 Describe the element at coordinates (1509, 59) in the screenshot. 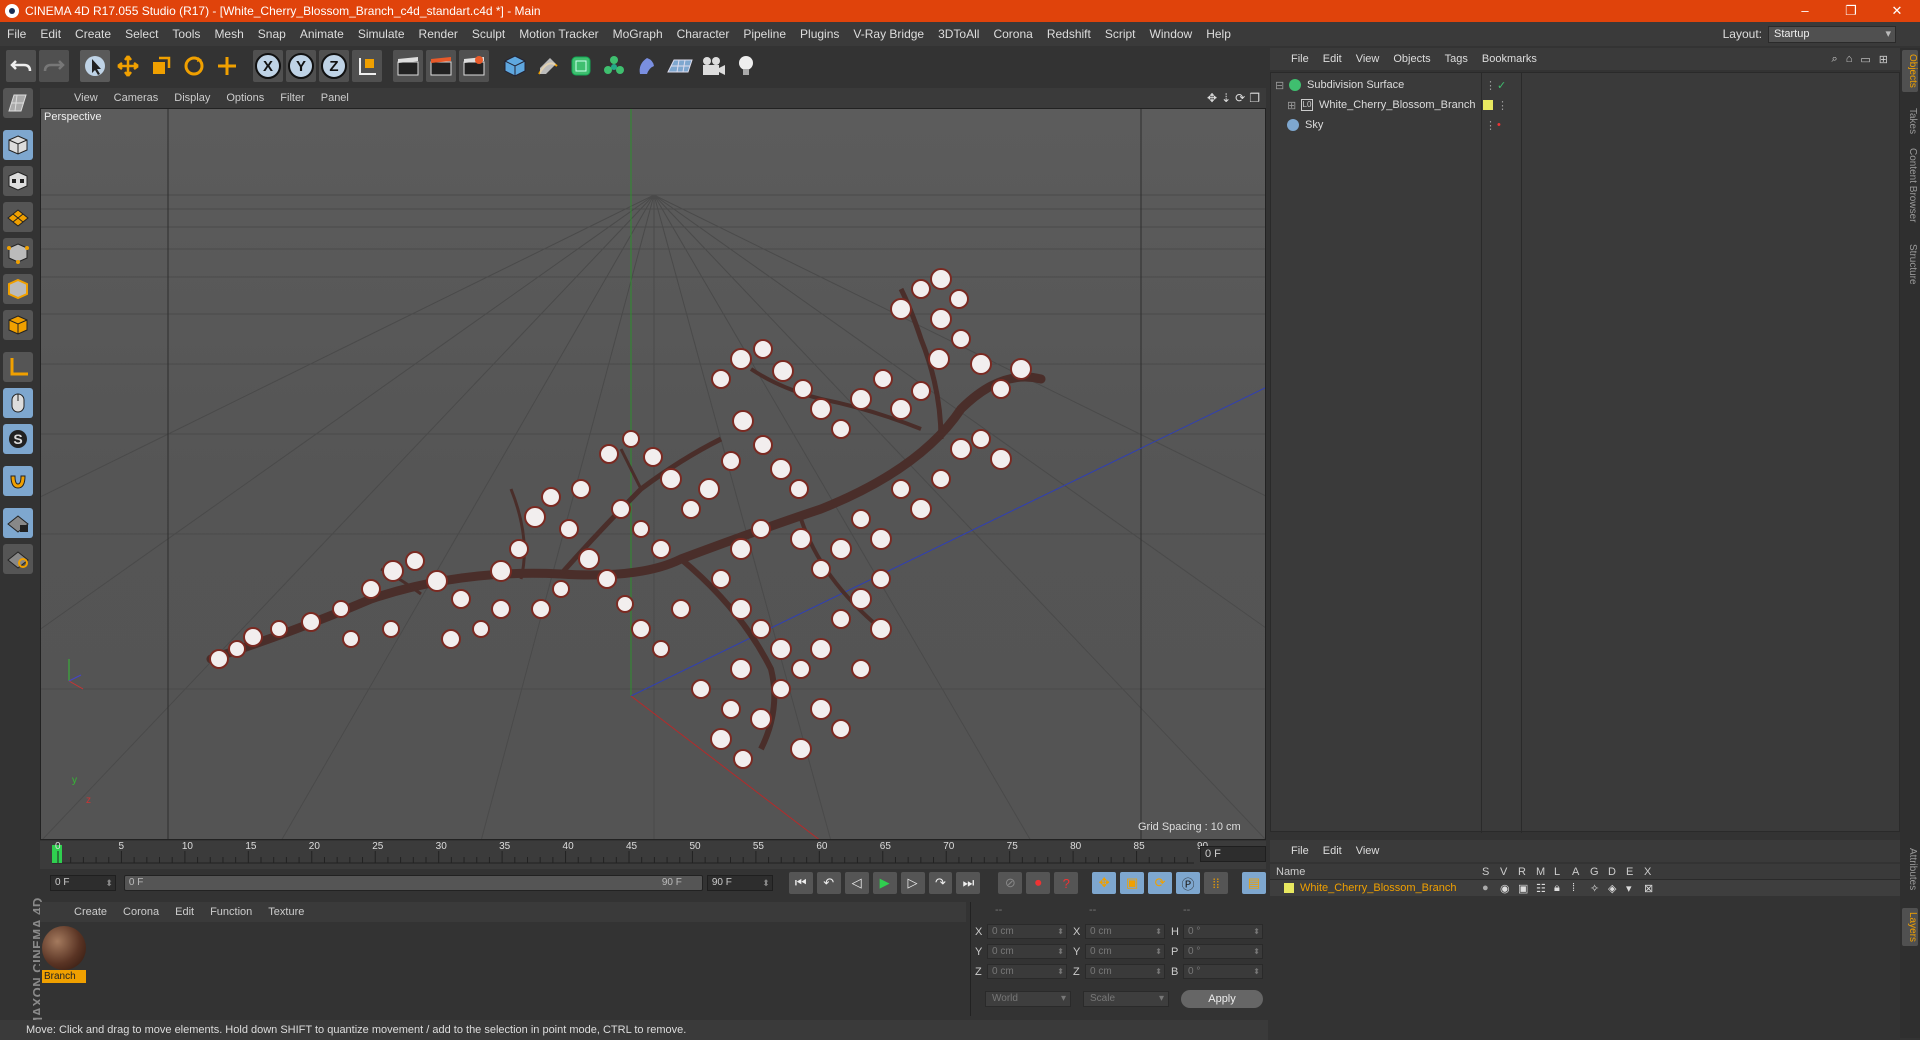

I see `object-menu-bookmarks: Bookmarks` at that location.